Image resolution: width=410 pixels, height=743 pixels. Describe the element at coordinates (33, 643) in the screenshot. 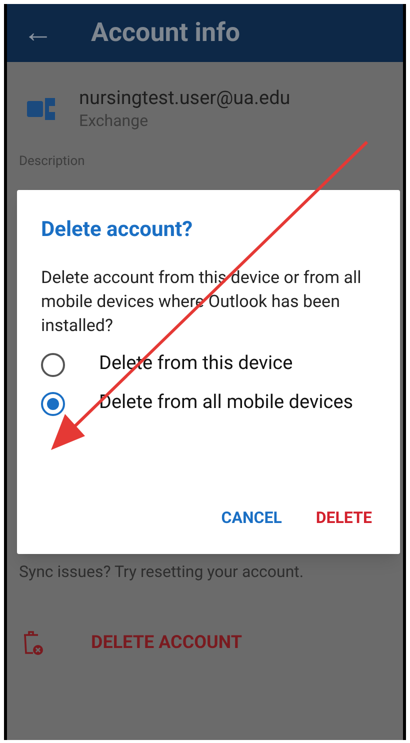

I see `trash-icon` at that location.